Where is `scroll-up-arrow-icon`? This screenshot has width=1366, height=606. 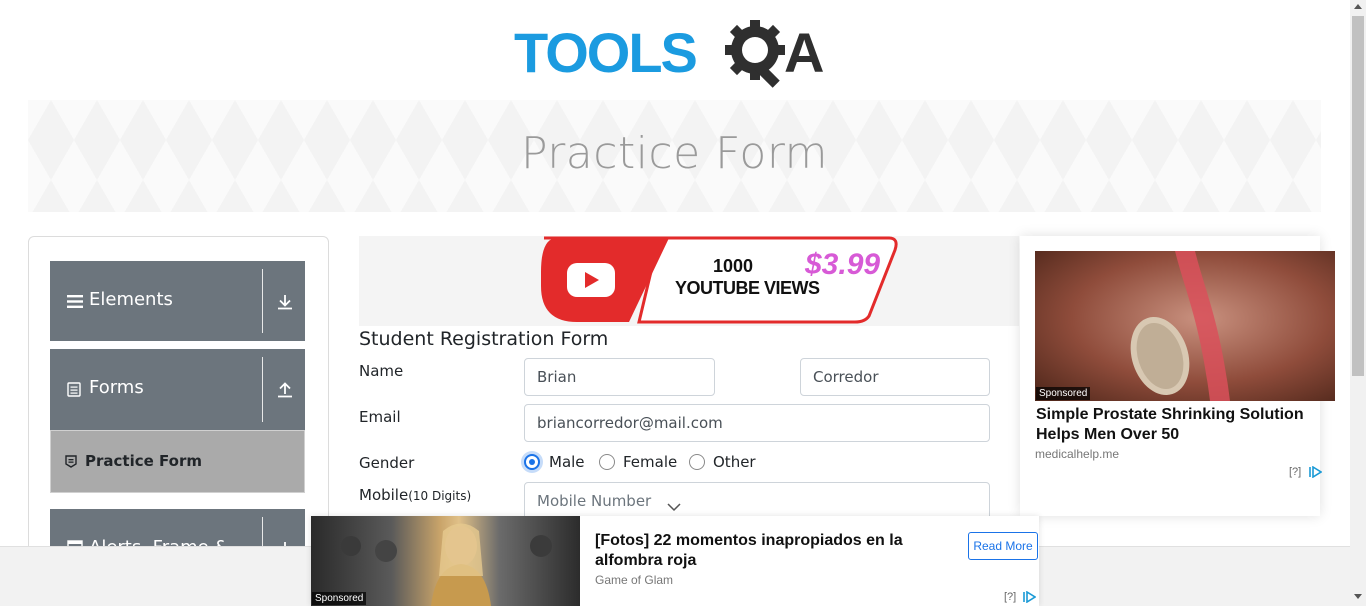
scroll-up-arrow-icon is located at coordinates (1358, 6).